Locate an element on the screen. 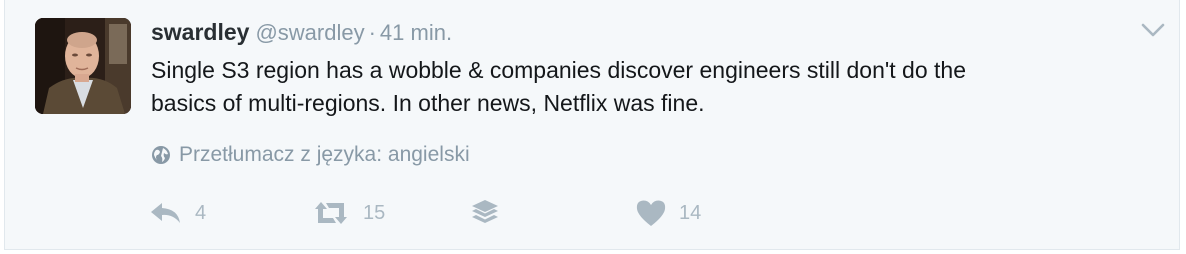  avatar is located at coordinates (83, 66).